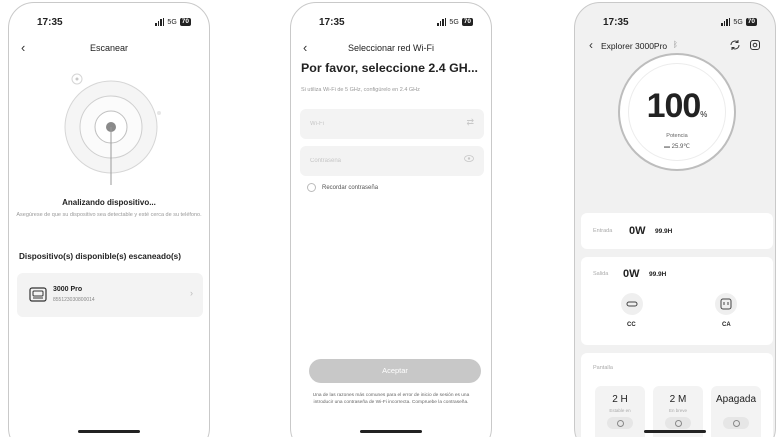 The height and width of the screenshot is (437, 776). Describe the element at coordinates (755, 47) in the screenshot. I see `settings-icon` at that location.